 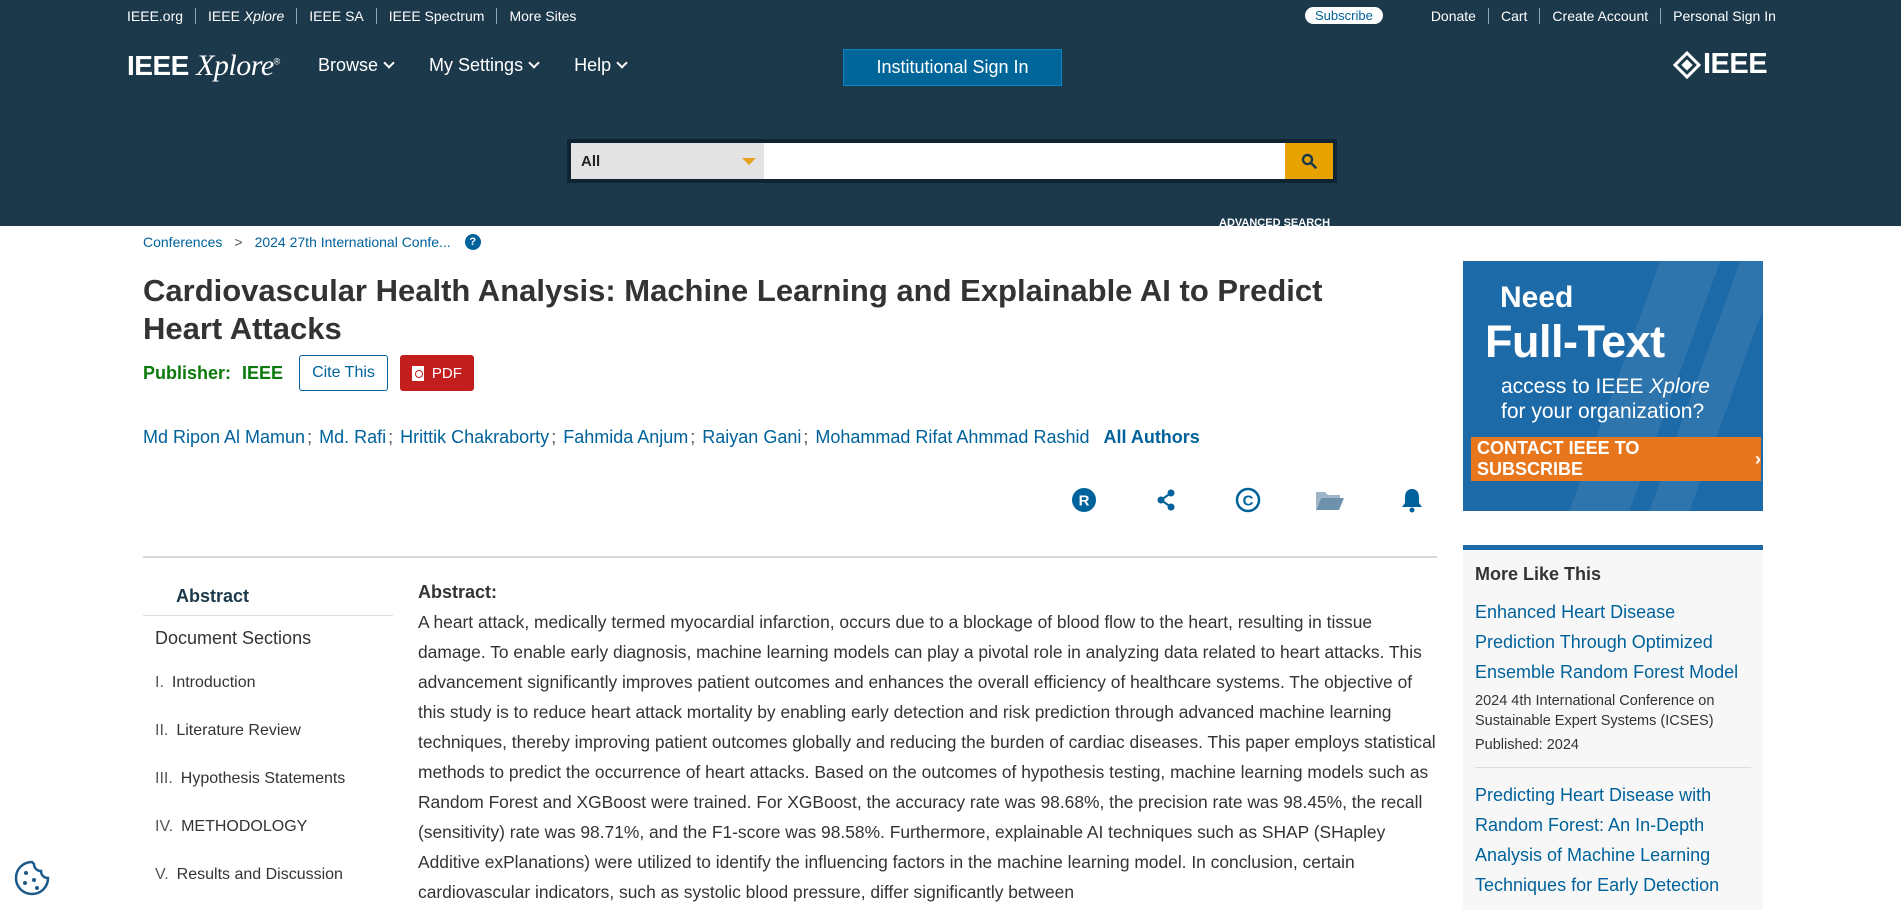 I want to click on search-scope-select: All, so click(x=667, y=161).